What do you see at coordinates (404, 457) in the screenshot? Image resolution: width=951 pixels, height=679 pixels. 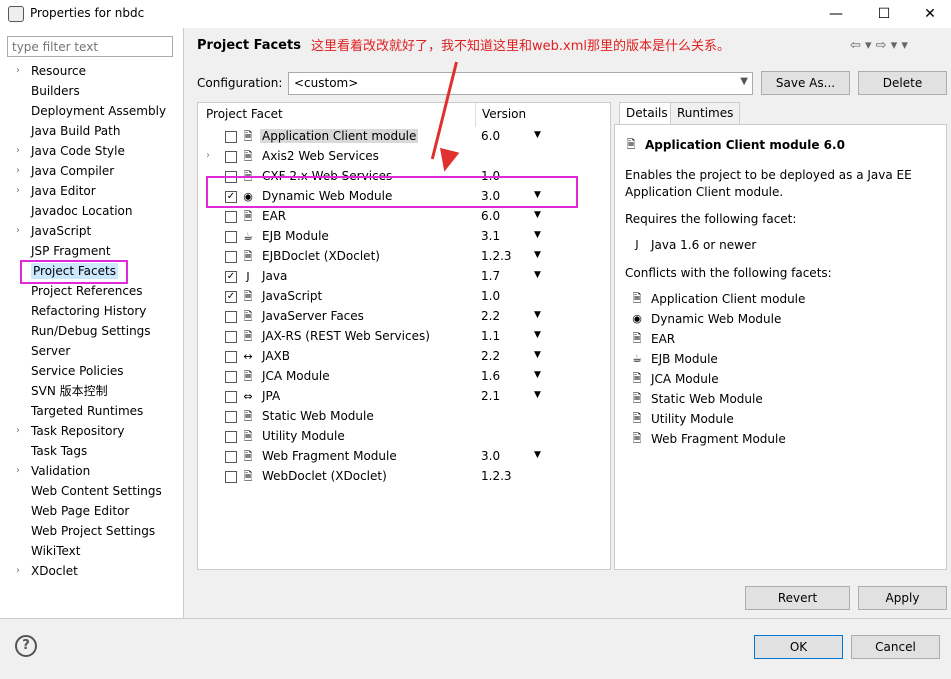 I see `table-row: 🗎 Web Fragment Module 3.0 ▼` at bounding box center [404, 457].